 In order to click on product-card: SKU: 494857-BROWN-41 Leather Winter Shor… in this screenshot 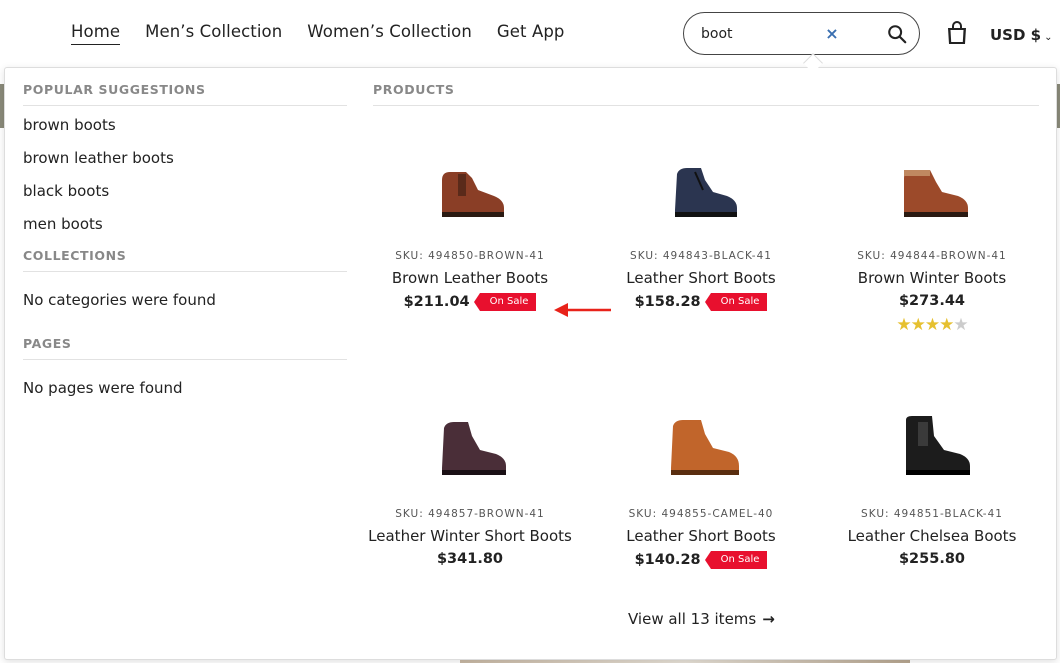, I will do `click(470, 481)`.